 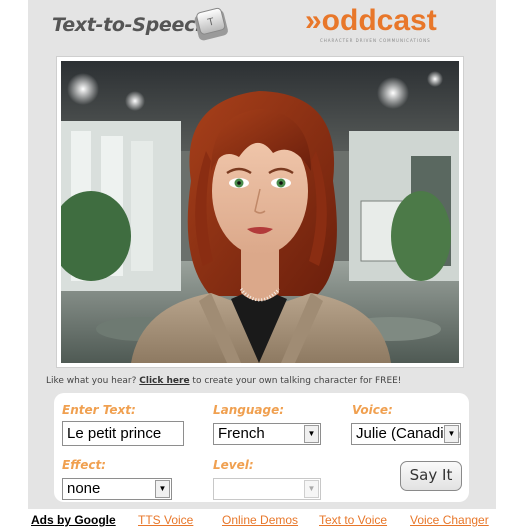 What do you see at coordinates (249, 410) in the screenshot?
I see `language-label: Language:` at bounding box center [249, 410].